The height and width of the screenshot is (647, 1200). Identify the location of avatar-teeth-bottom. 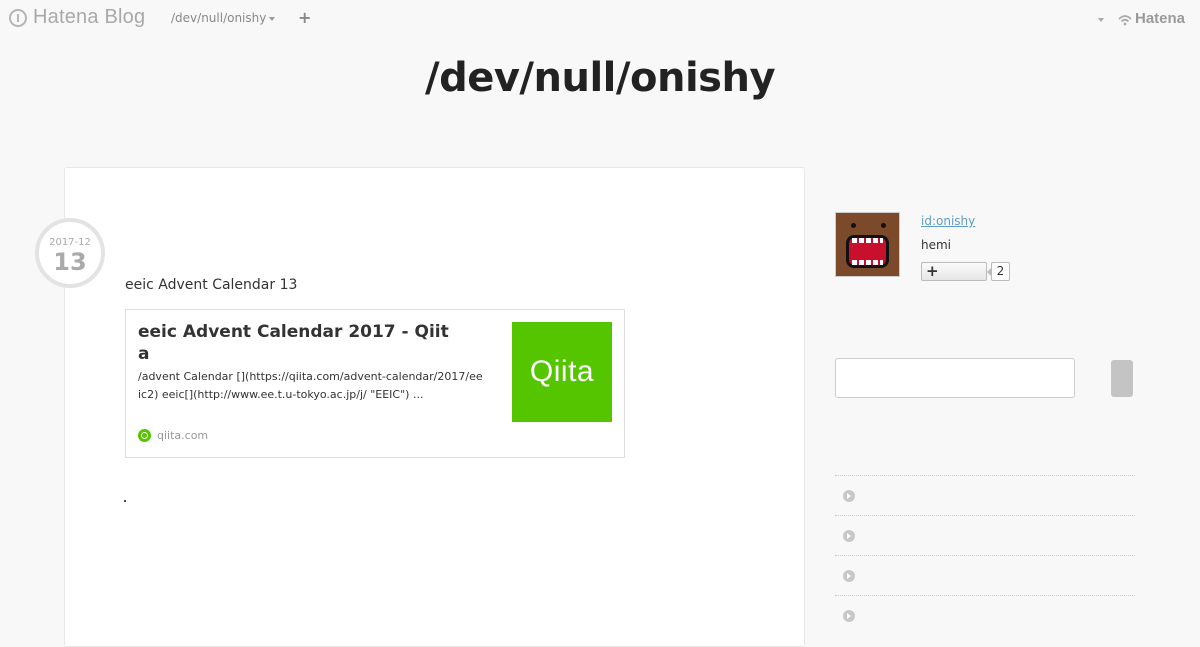
(867, 262).